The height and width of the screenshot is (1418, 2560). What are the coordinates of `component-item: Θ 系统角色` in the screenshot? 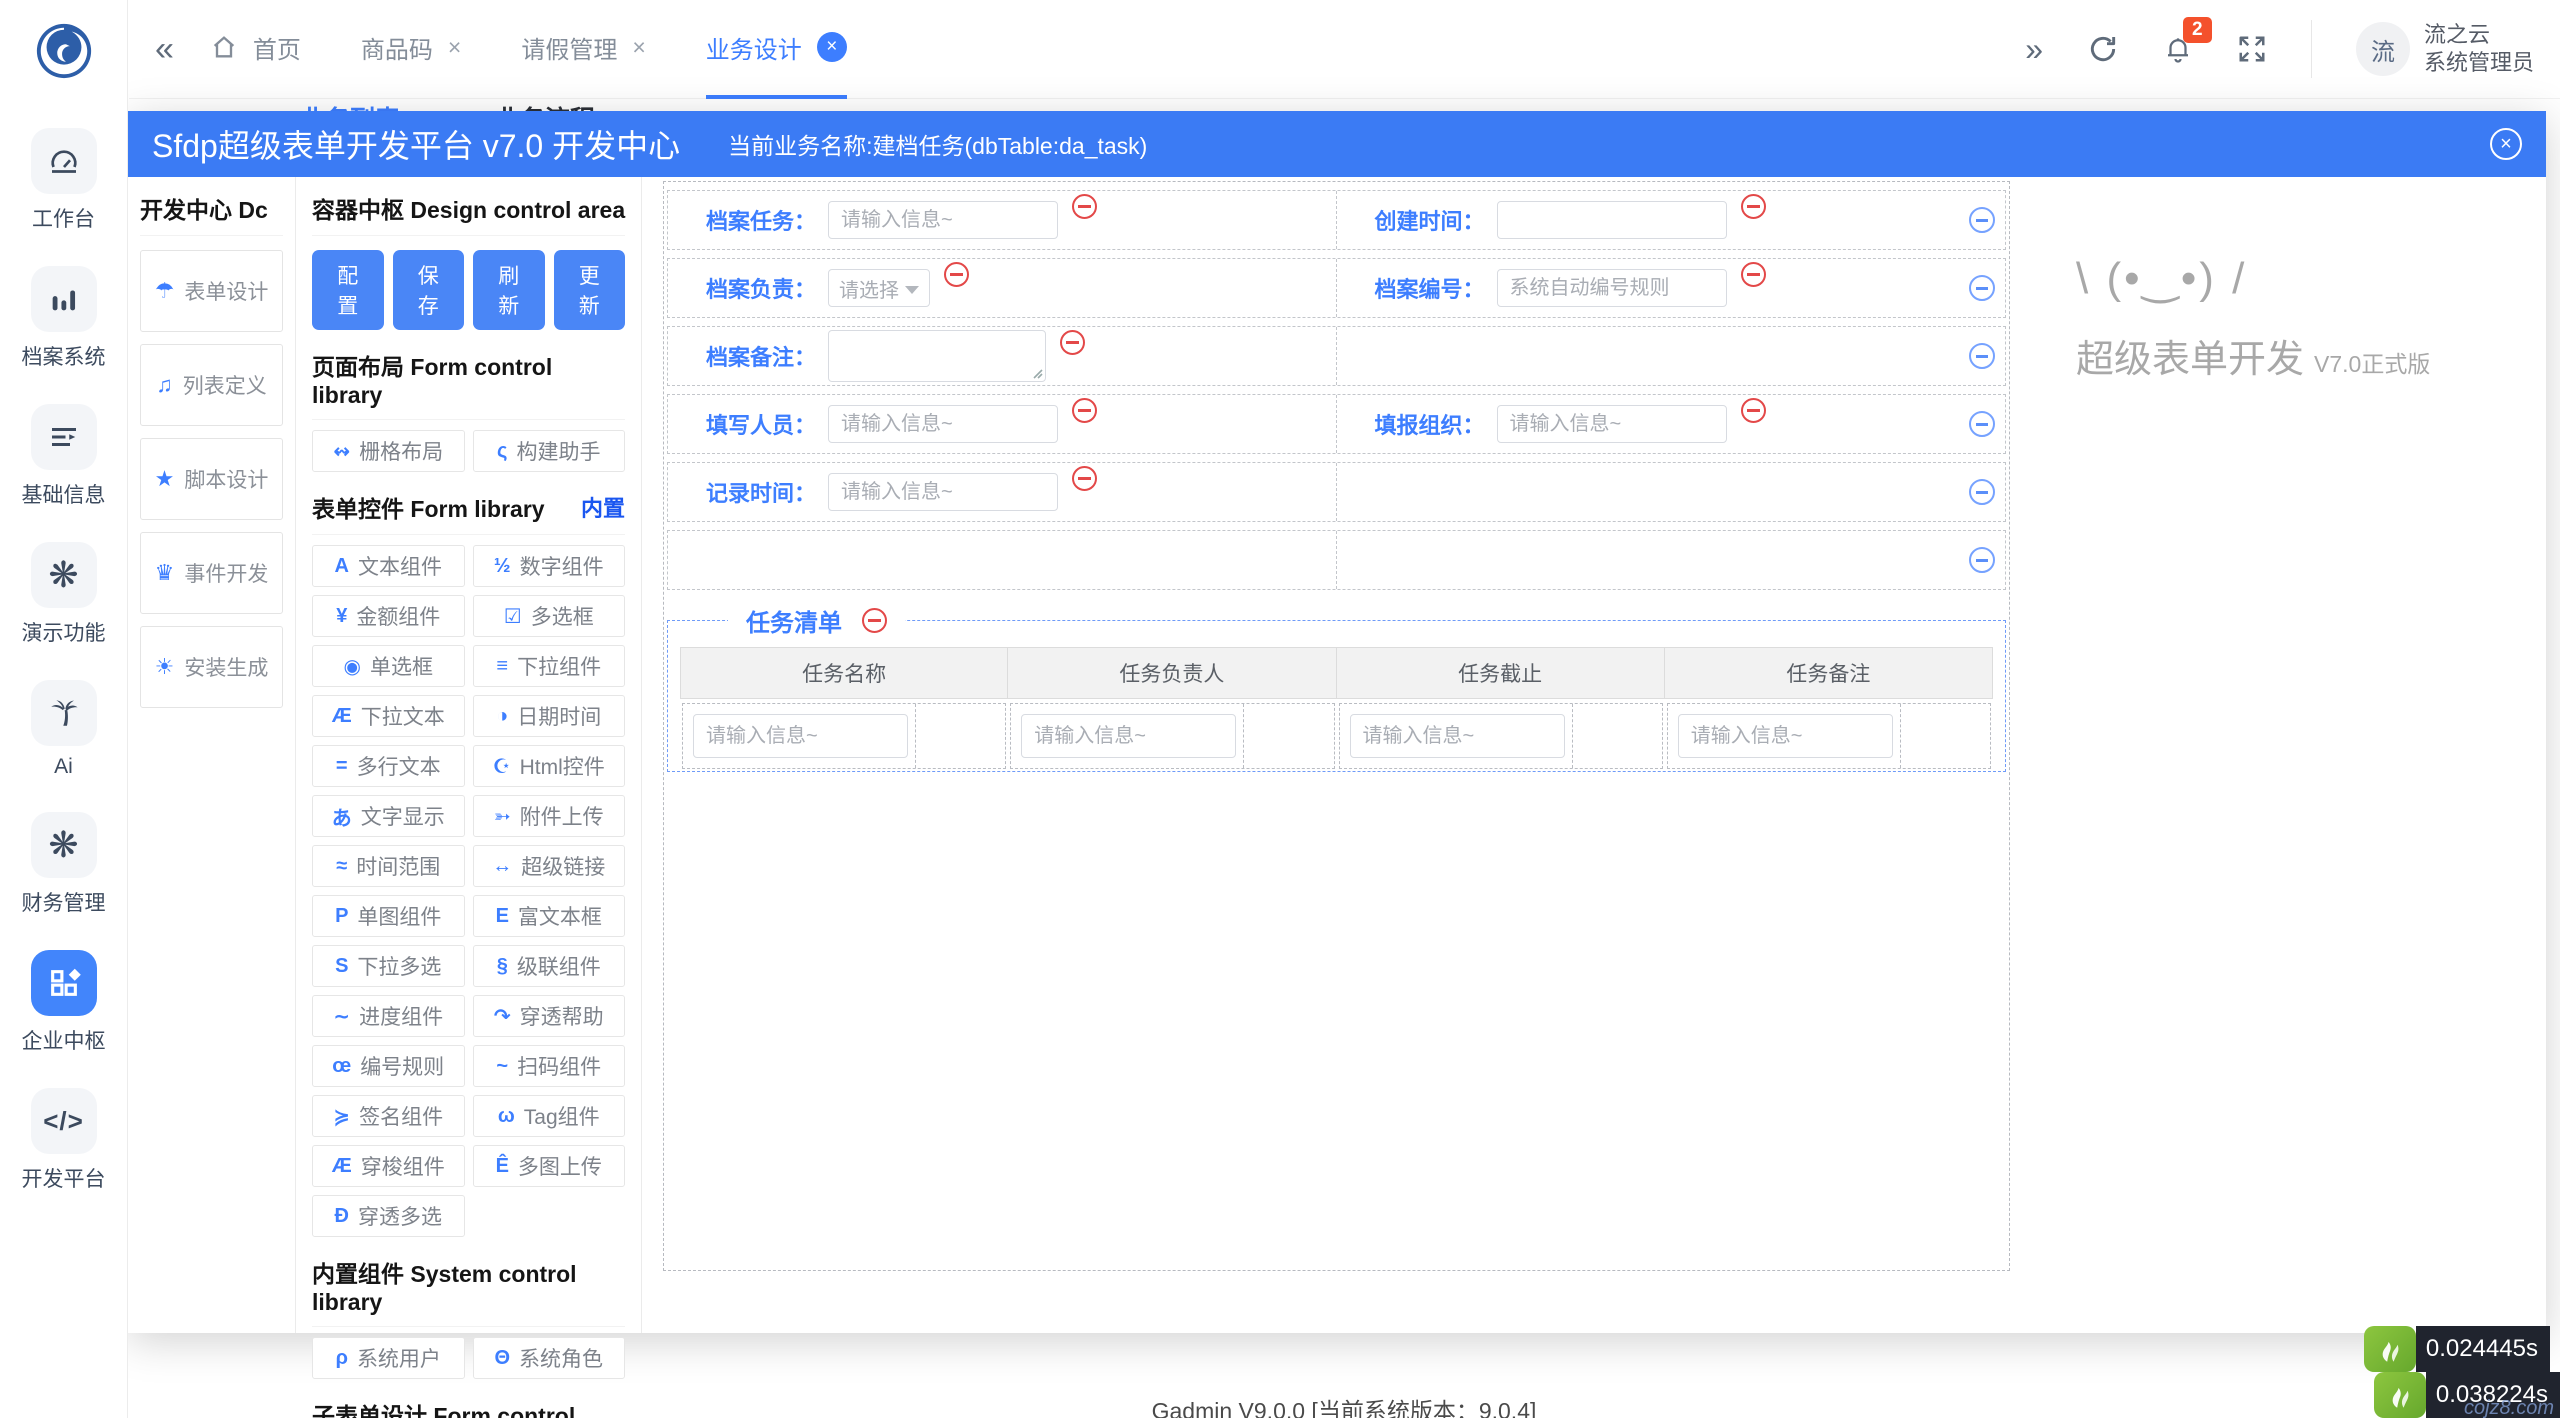 It's located at (548, 1358).